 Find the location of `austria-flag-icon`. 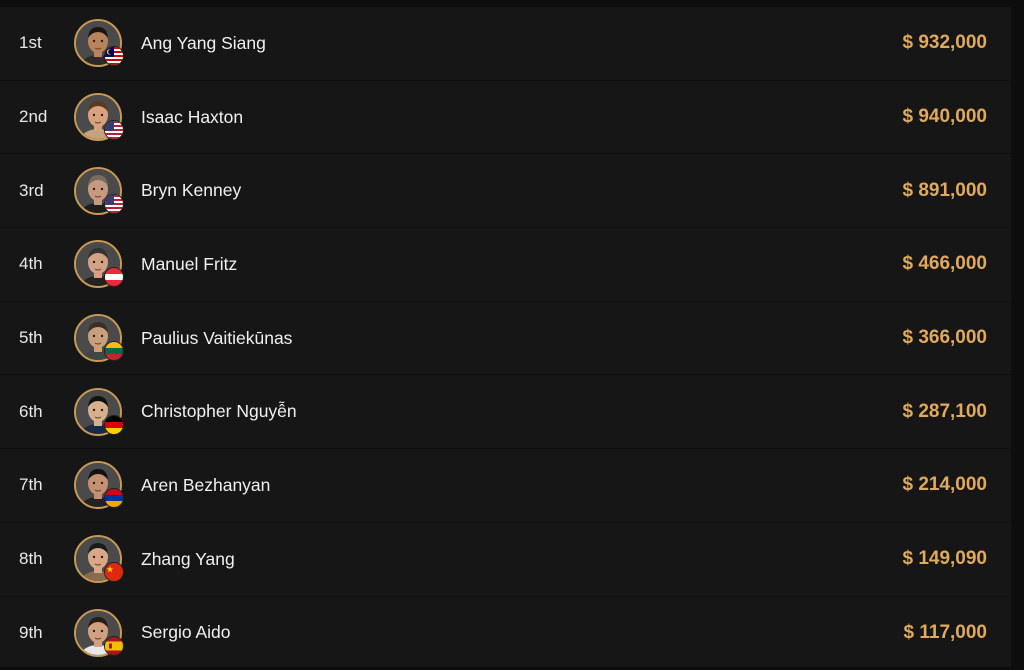

austria-flag-icon is located at coordinates (114, 277).